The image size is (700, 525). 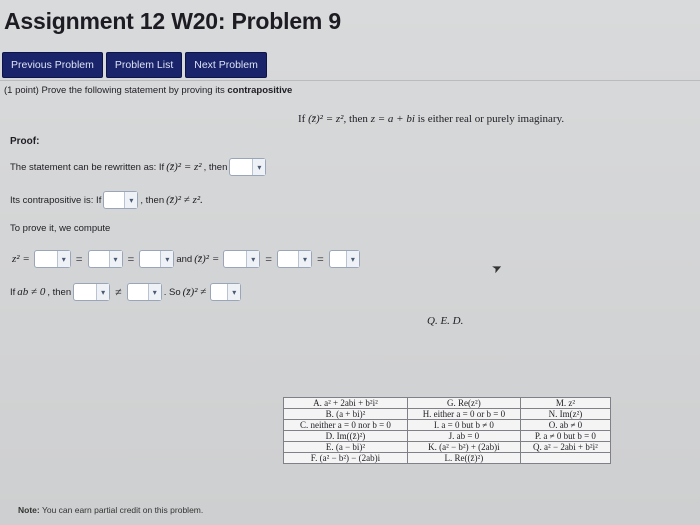 I want to click on choice-cell: K. (a² − b²) + (2ab)i, so click(x=463, y=447).